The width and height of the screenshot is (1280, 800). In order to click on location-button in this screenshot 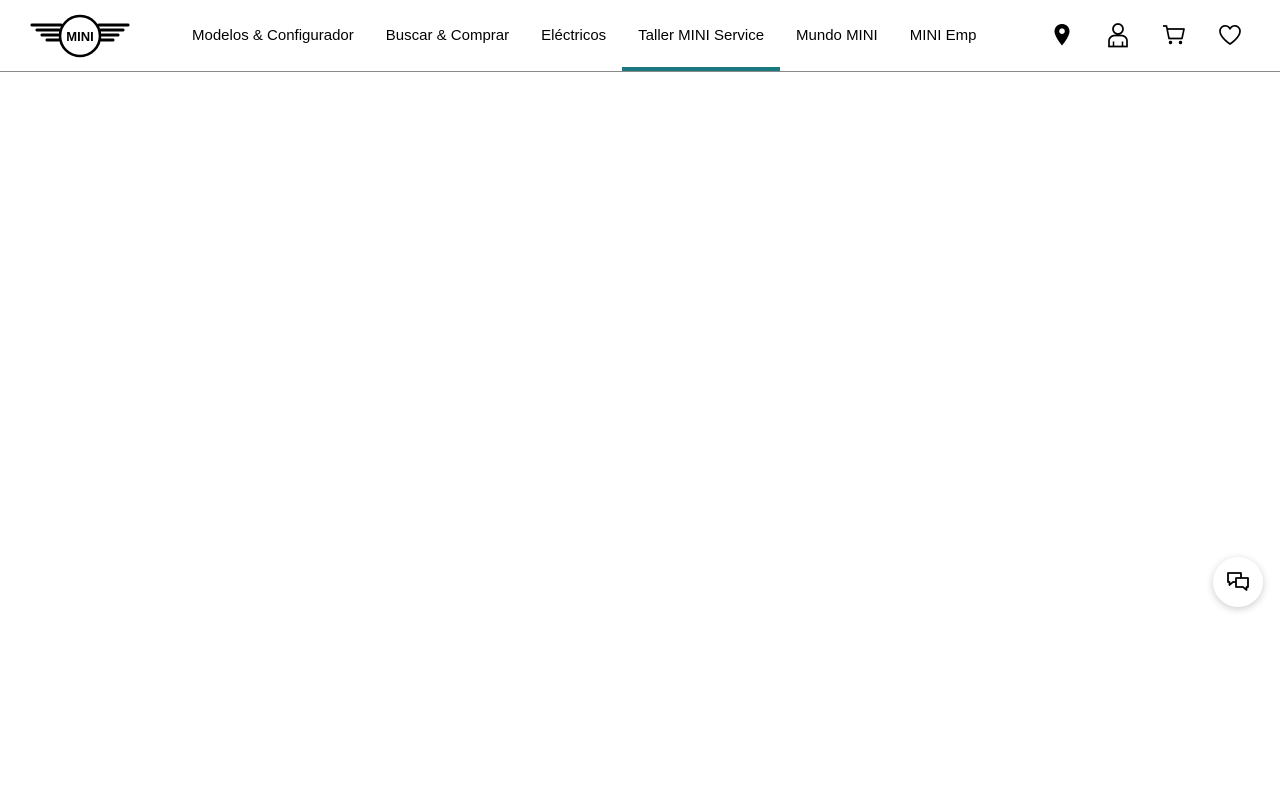, I will do `click(1062, 35)`.